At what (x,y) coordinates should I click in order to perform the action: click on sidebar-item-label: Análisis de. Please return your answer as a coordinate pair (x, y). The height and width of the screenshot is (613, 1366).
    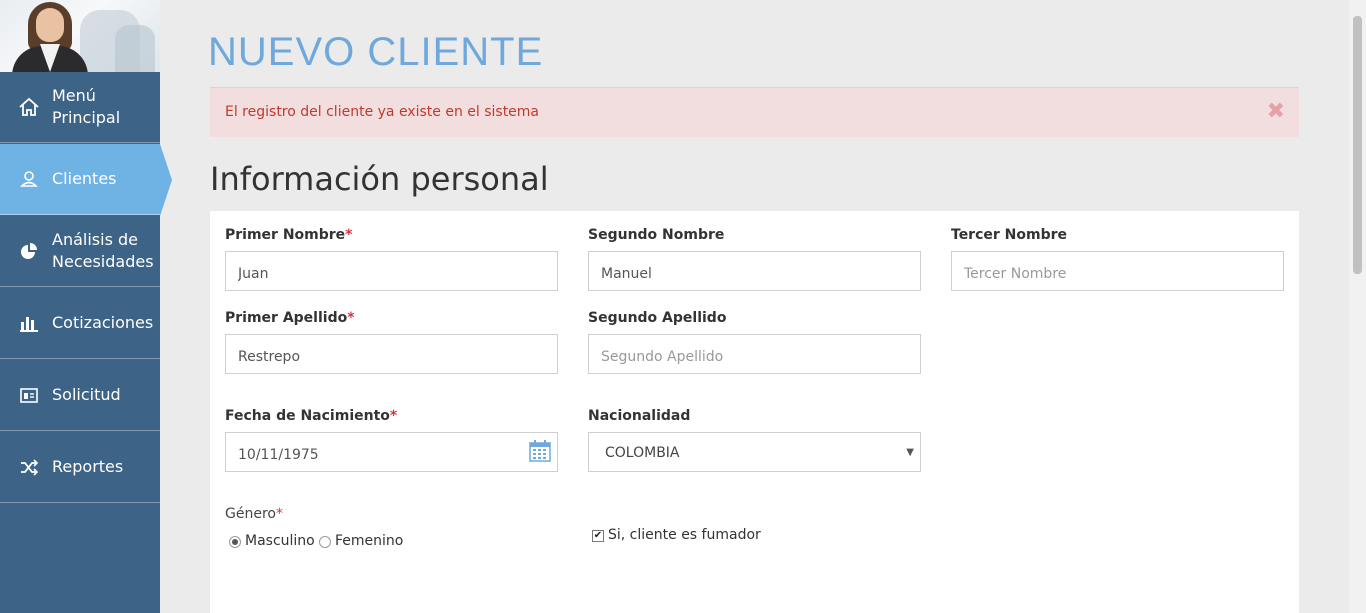
    Looking at the image, I should click on (95, 239).